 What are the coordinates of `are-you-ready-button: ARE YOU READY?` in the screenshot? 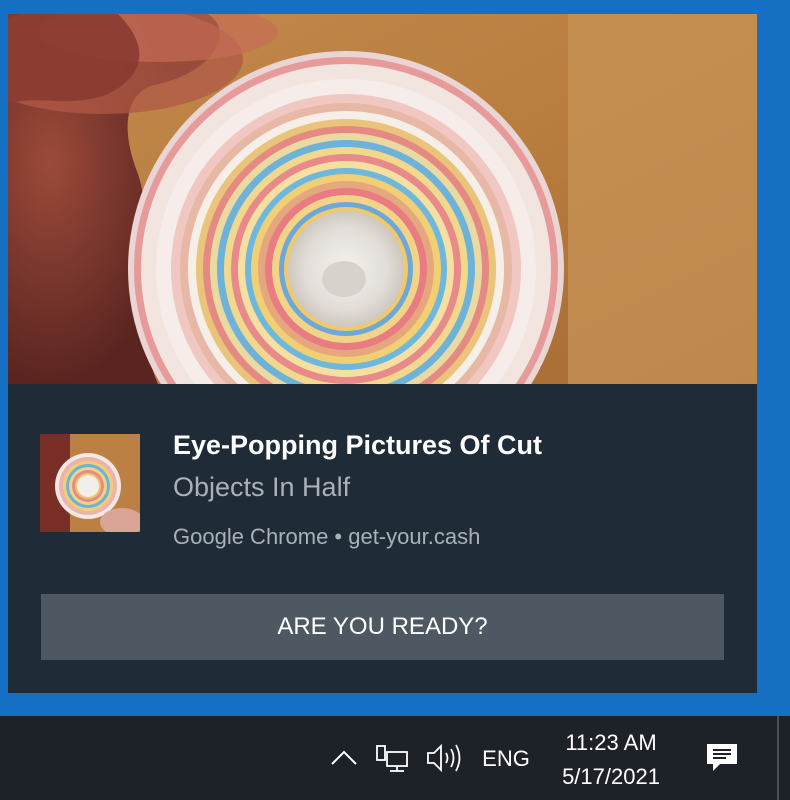 It's located at (382, 627).